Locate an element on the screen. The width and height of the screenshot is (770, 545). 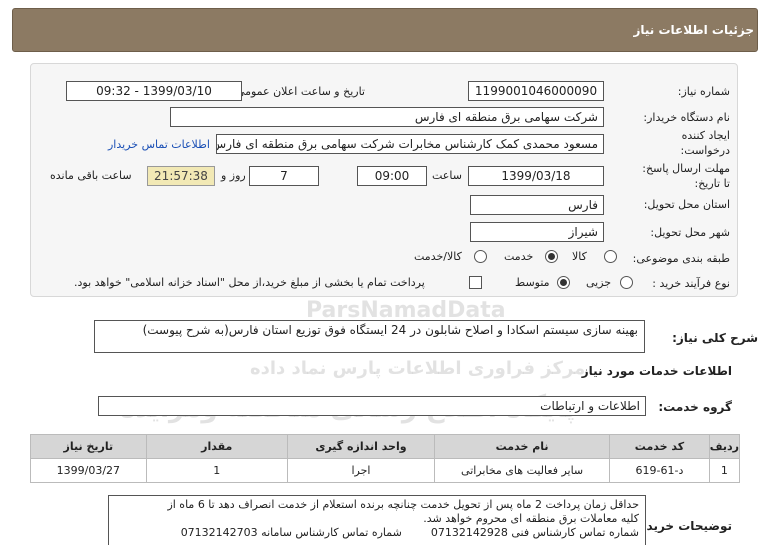
need-number-label: شماره نیاز: is located at coordinates (703, 91).